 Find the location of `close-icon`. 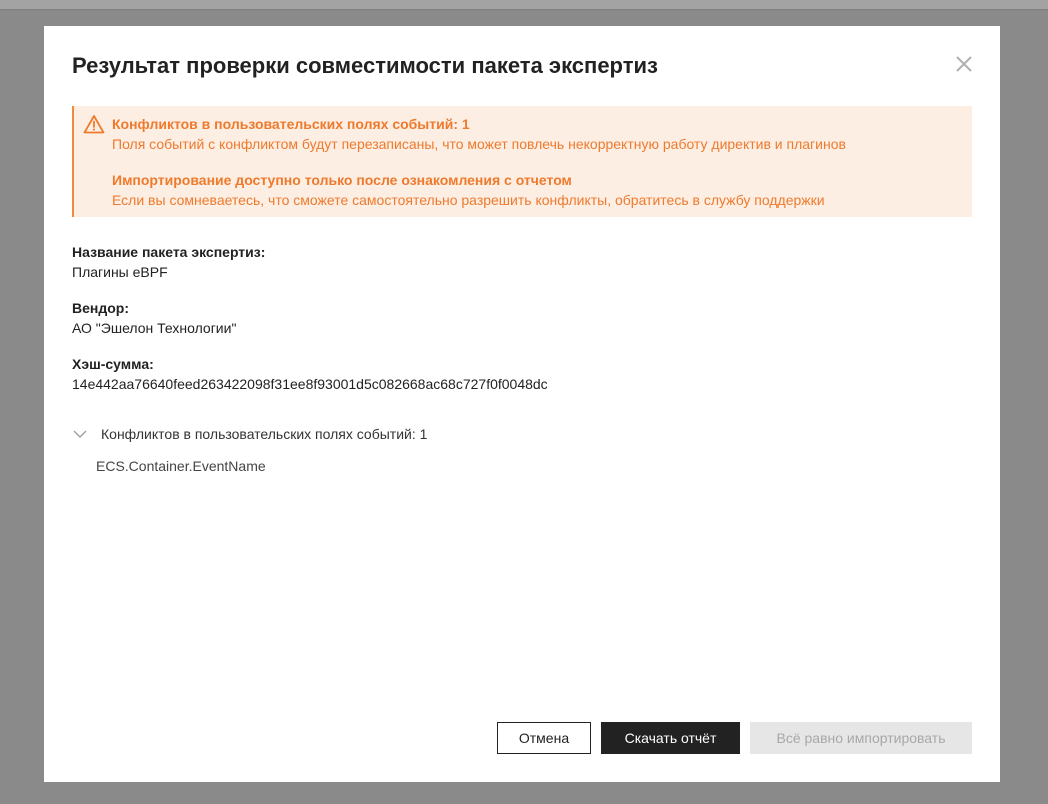

close-icon is located at coordinates (964, 64).